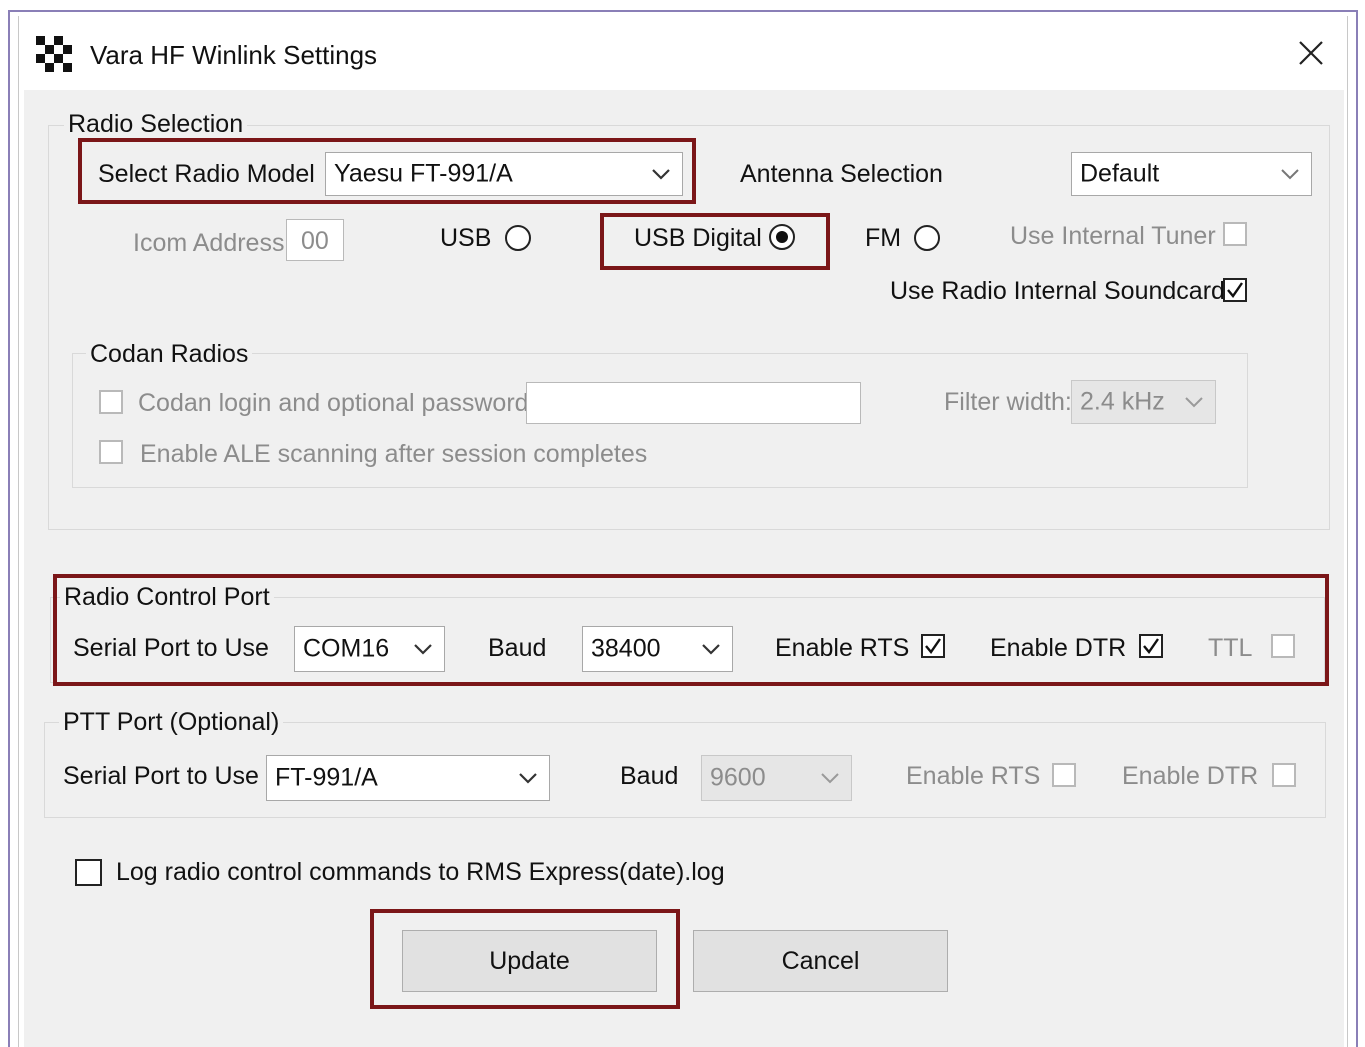 Image resolution: width=1365 pixels, height=1047 pixels. I want to click on control-serial-label: Serial Port to Use, so click(171, 648).